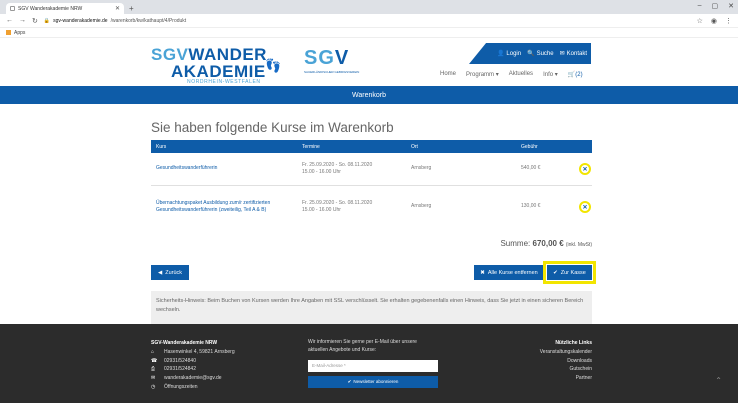  Describe the element at coordinates (369, 7) in the screenshot. I see `browser-tabbar: SGV Wanderakademie NRW ✕ + – ▢ ✕` at that location.